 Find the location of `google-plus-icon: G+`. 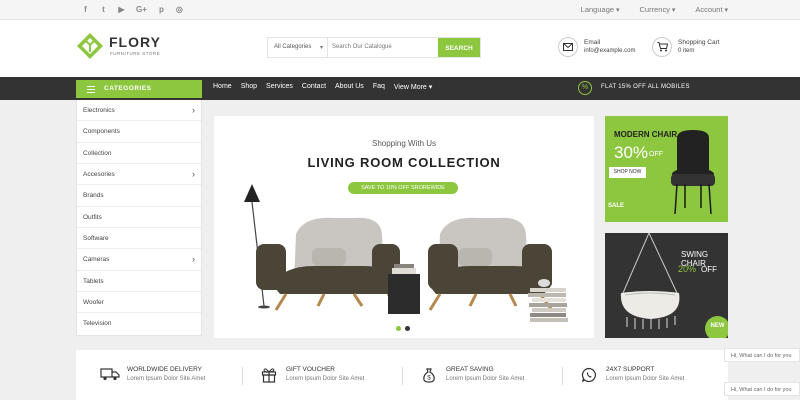

google-plus-icon: G+ is located at coordinates (141, 10).